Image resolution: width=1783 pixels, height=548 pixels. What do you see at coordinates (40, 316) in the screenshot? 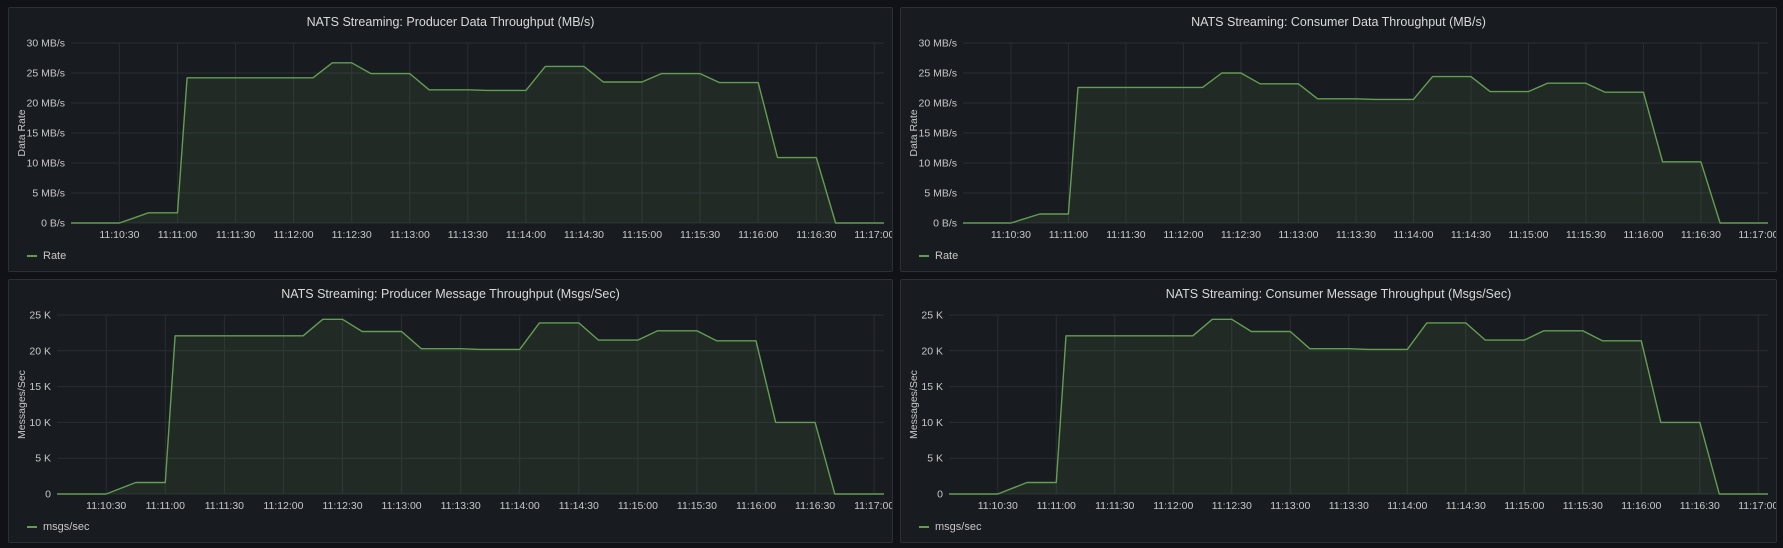
I see `y-tick-label: 25 K` at bounding box center [40, 316].